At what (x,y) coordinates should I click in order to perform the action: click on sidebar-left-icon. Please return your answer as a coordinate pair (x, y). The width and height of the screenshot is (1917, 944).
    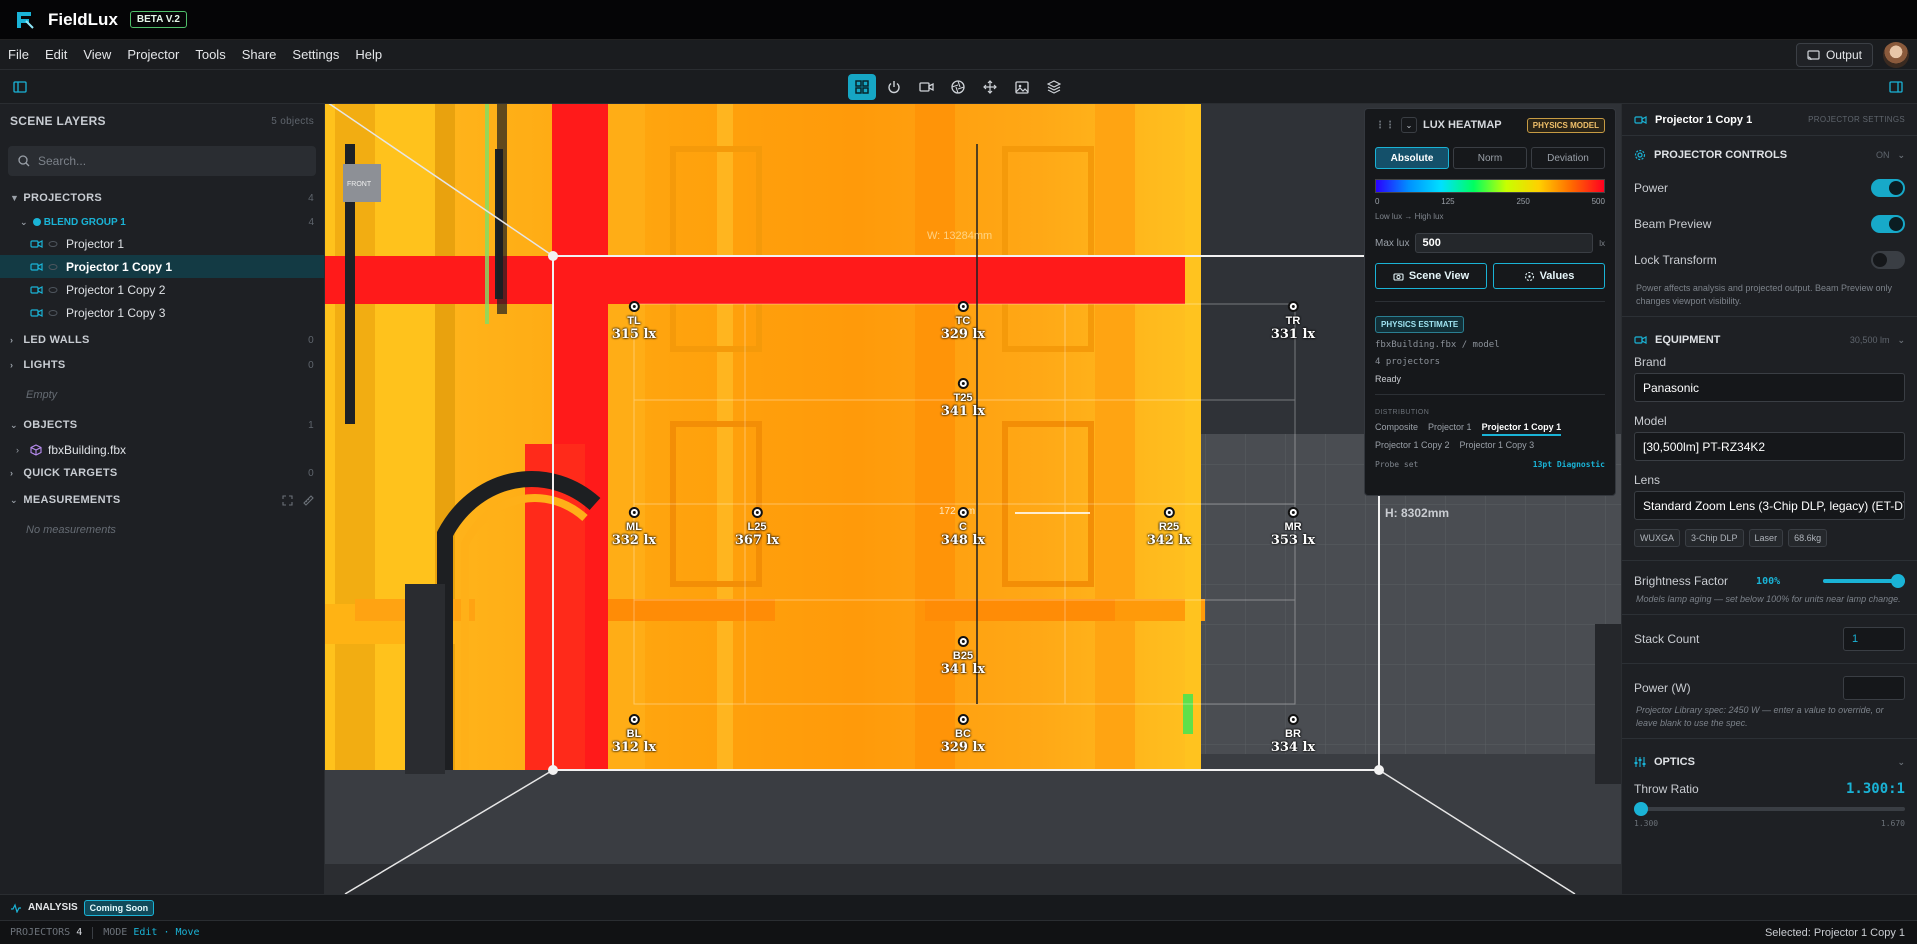
    Looking at the image, I should click on (20, 87).